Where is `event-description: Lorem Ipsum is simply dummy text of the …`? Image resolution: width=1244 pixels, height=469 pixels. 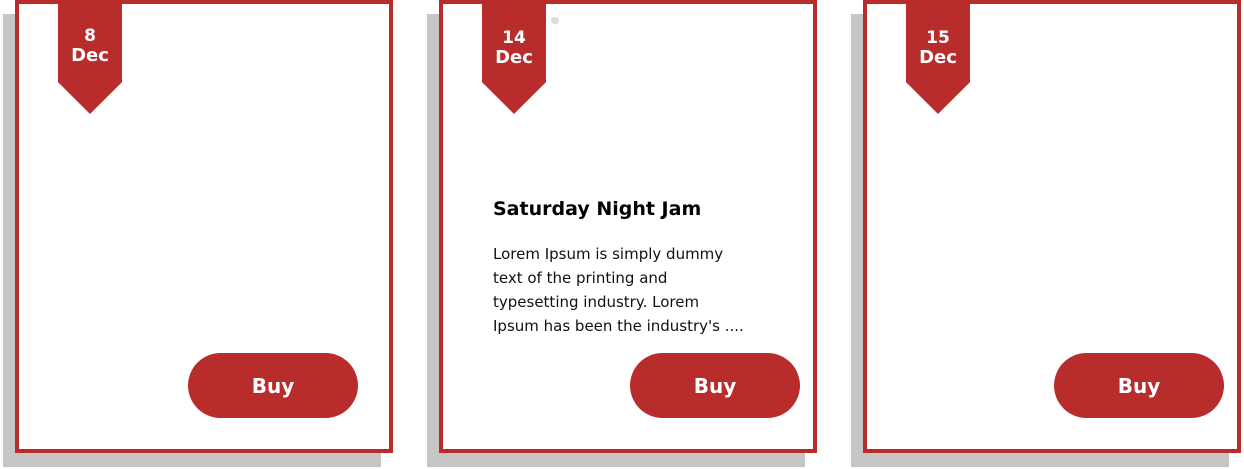 event-description: Lorem Ipsum is simply dummy text of the … is located at coordinates (618, 290).